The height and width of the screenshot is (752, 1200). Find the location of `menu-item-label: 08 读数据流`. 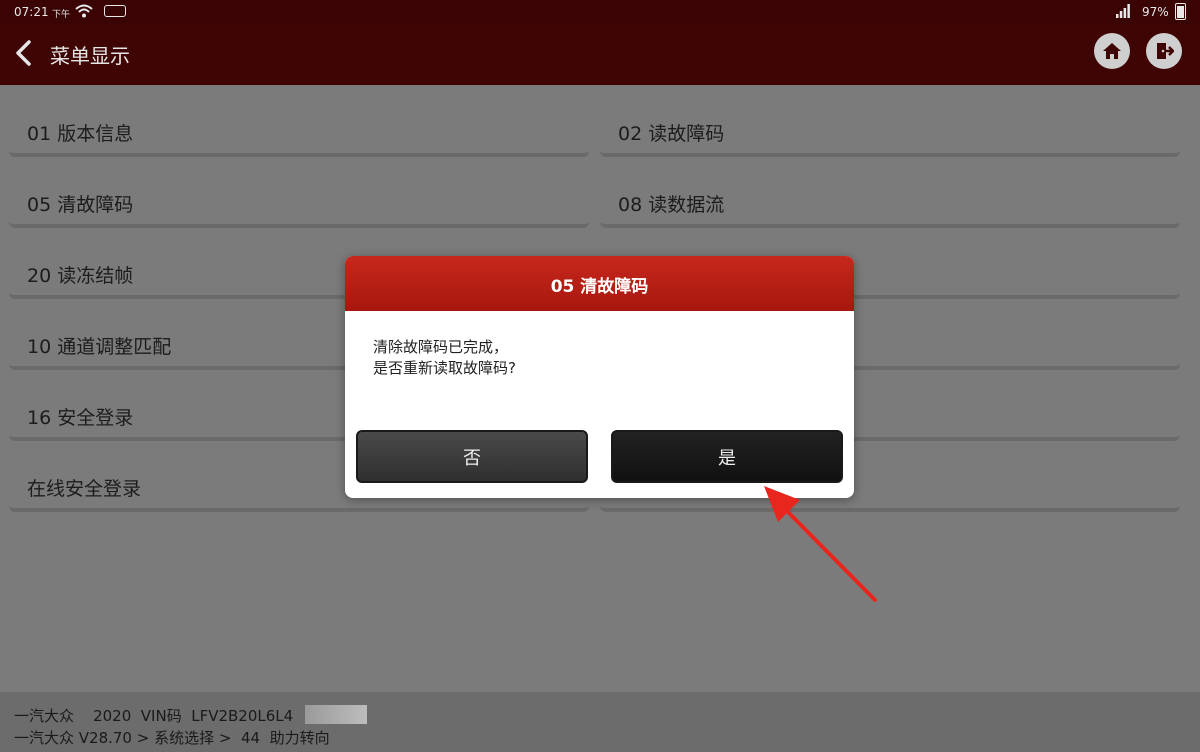

menu-item-label: 08 读数据流 is located at coordinates (671, 205).